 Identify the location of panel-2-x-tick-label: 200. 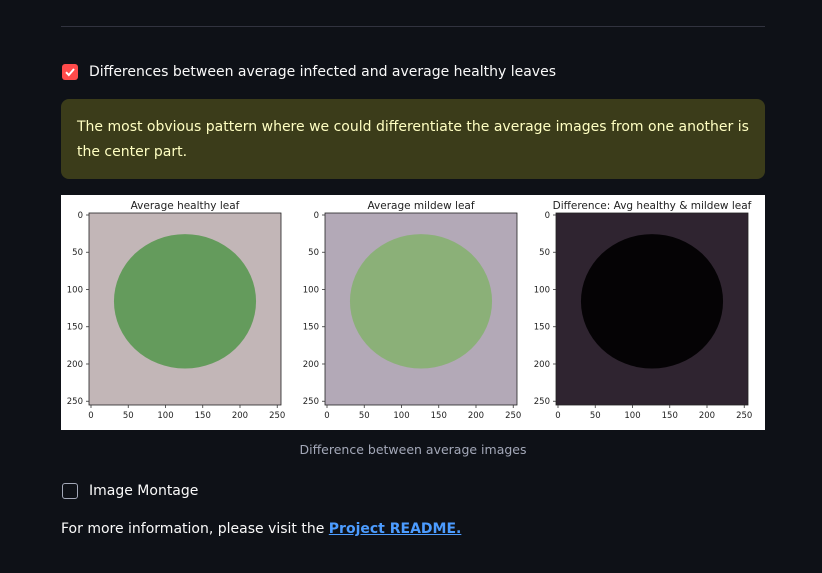
(476, 416).